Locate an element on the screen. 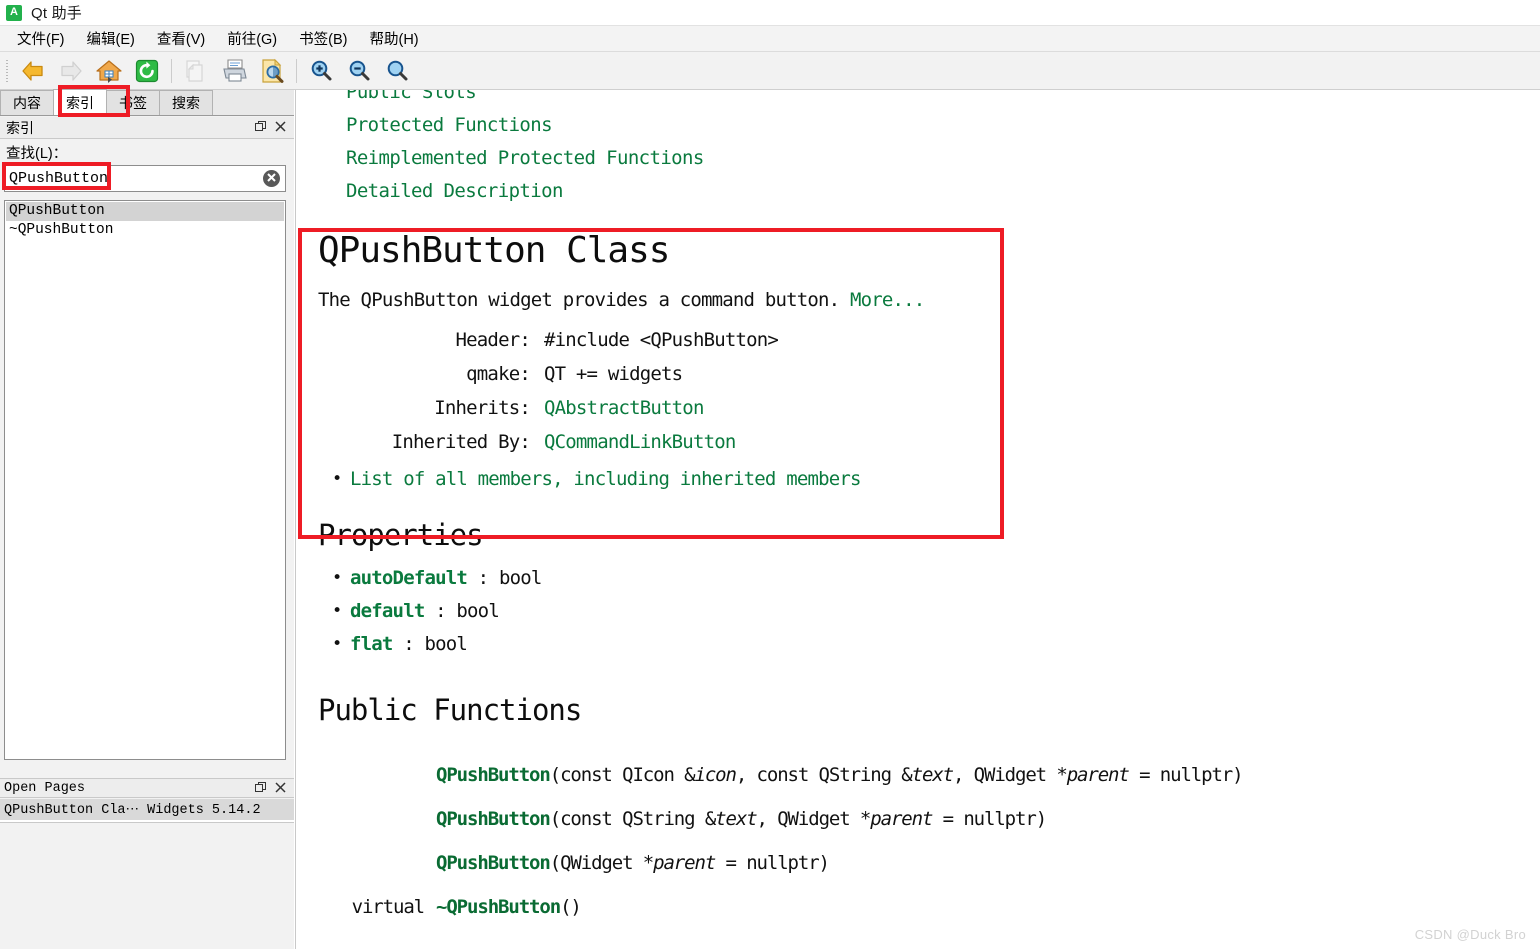  properties-heading: Properties is located at coordinates (401, 535).